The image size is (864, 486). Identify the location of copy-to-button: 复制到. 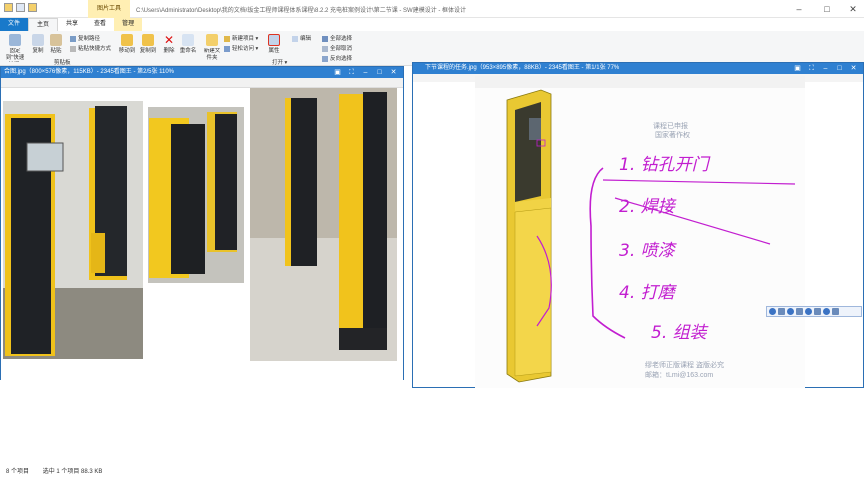
(148, 44).